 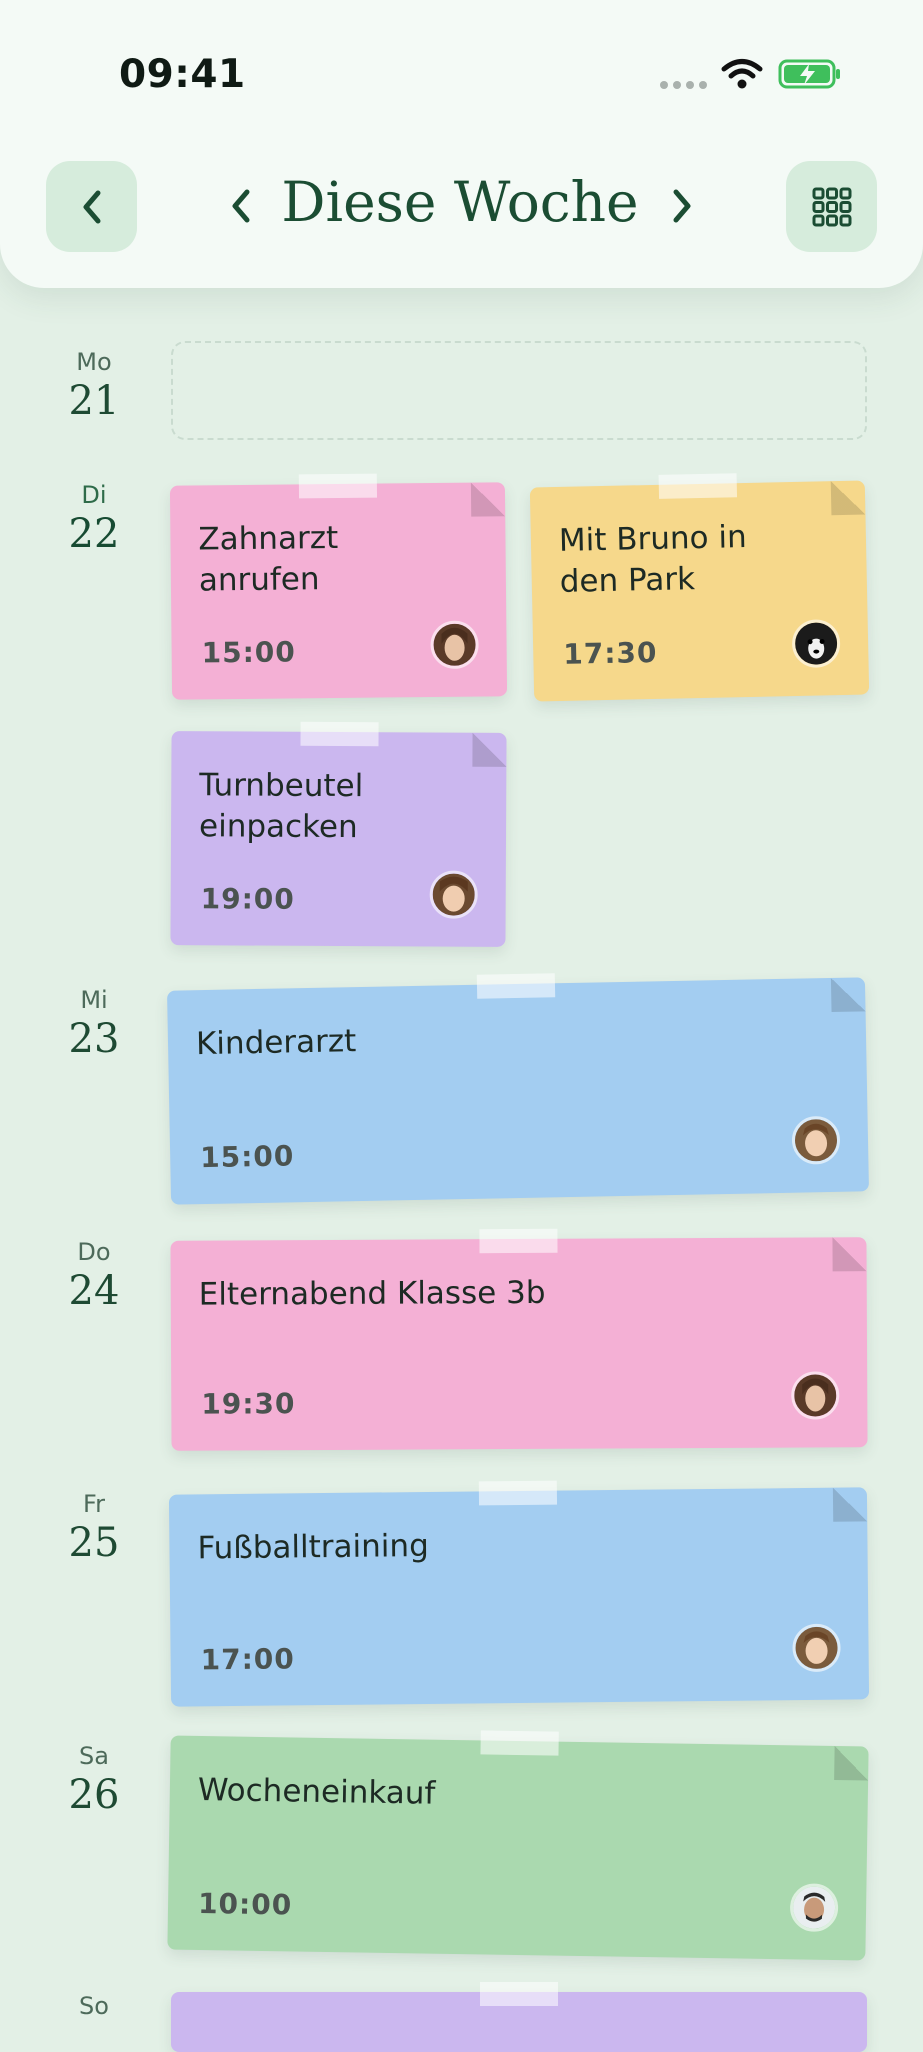 I want to click on chevron-right-icon, so click(x=682, y=206).